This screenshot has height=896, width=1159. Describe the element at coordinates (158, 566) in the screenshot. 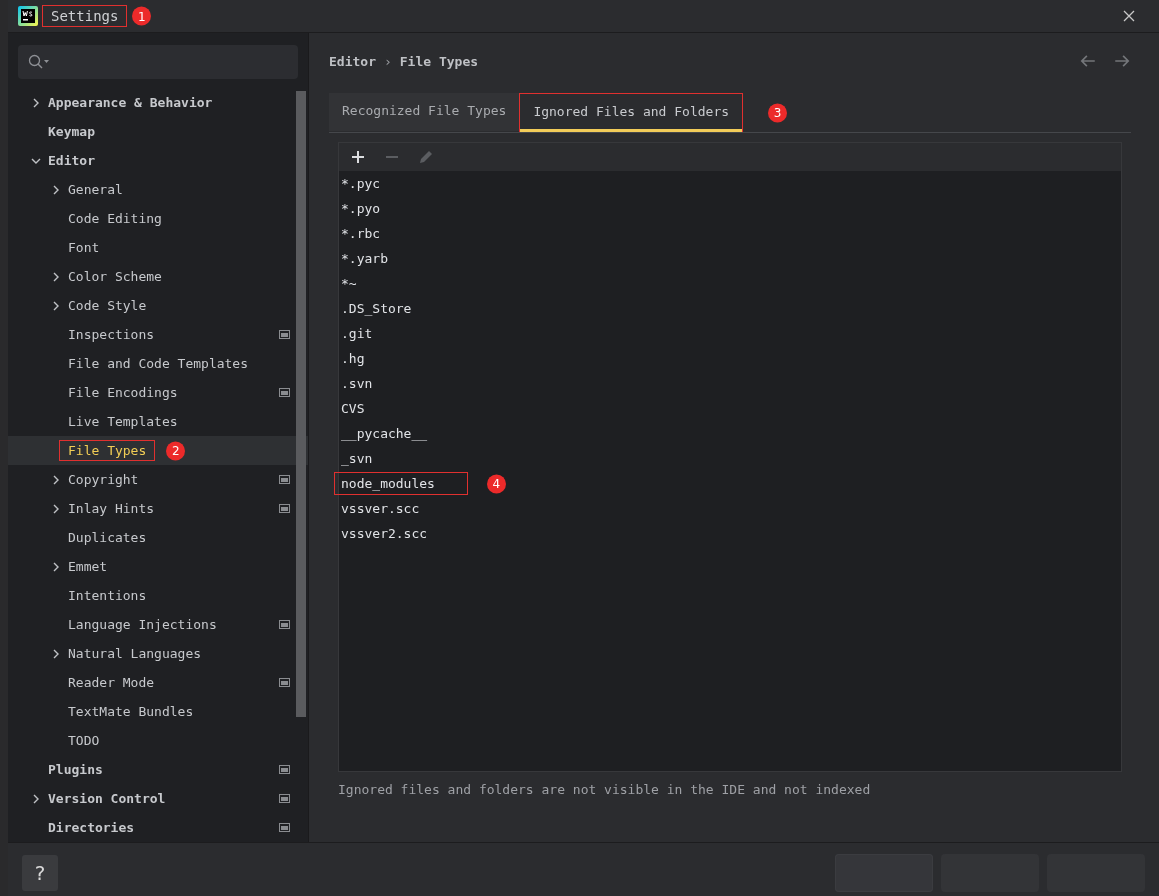

I see `tree-item: Emmet` at that location.